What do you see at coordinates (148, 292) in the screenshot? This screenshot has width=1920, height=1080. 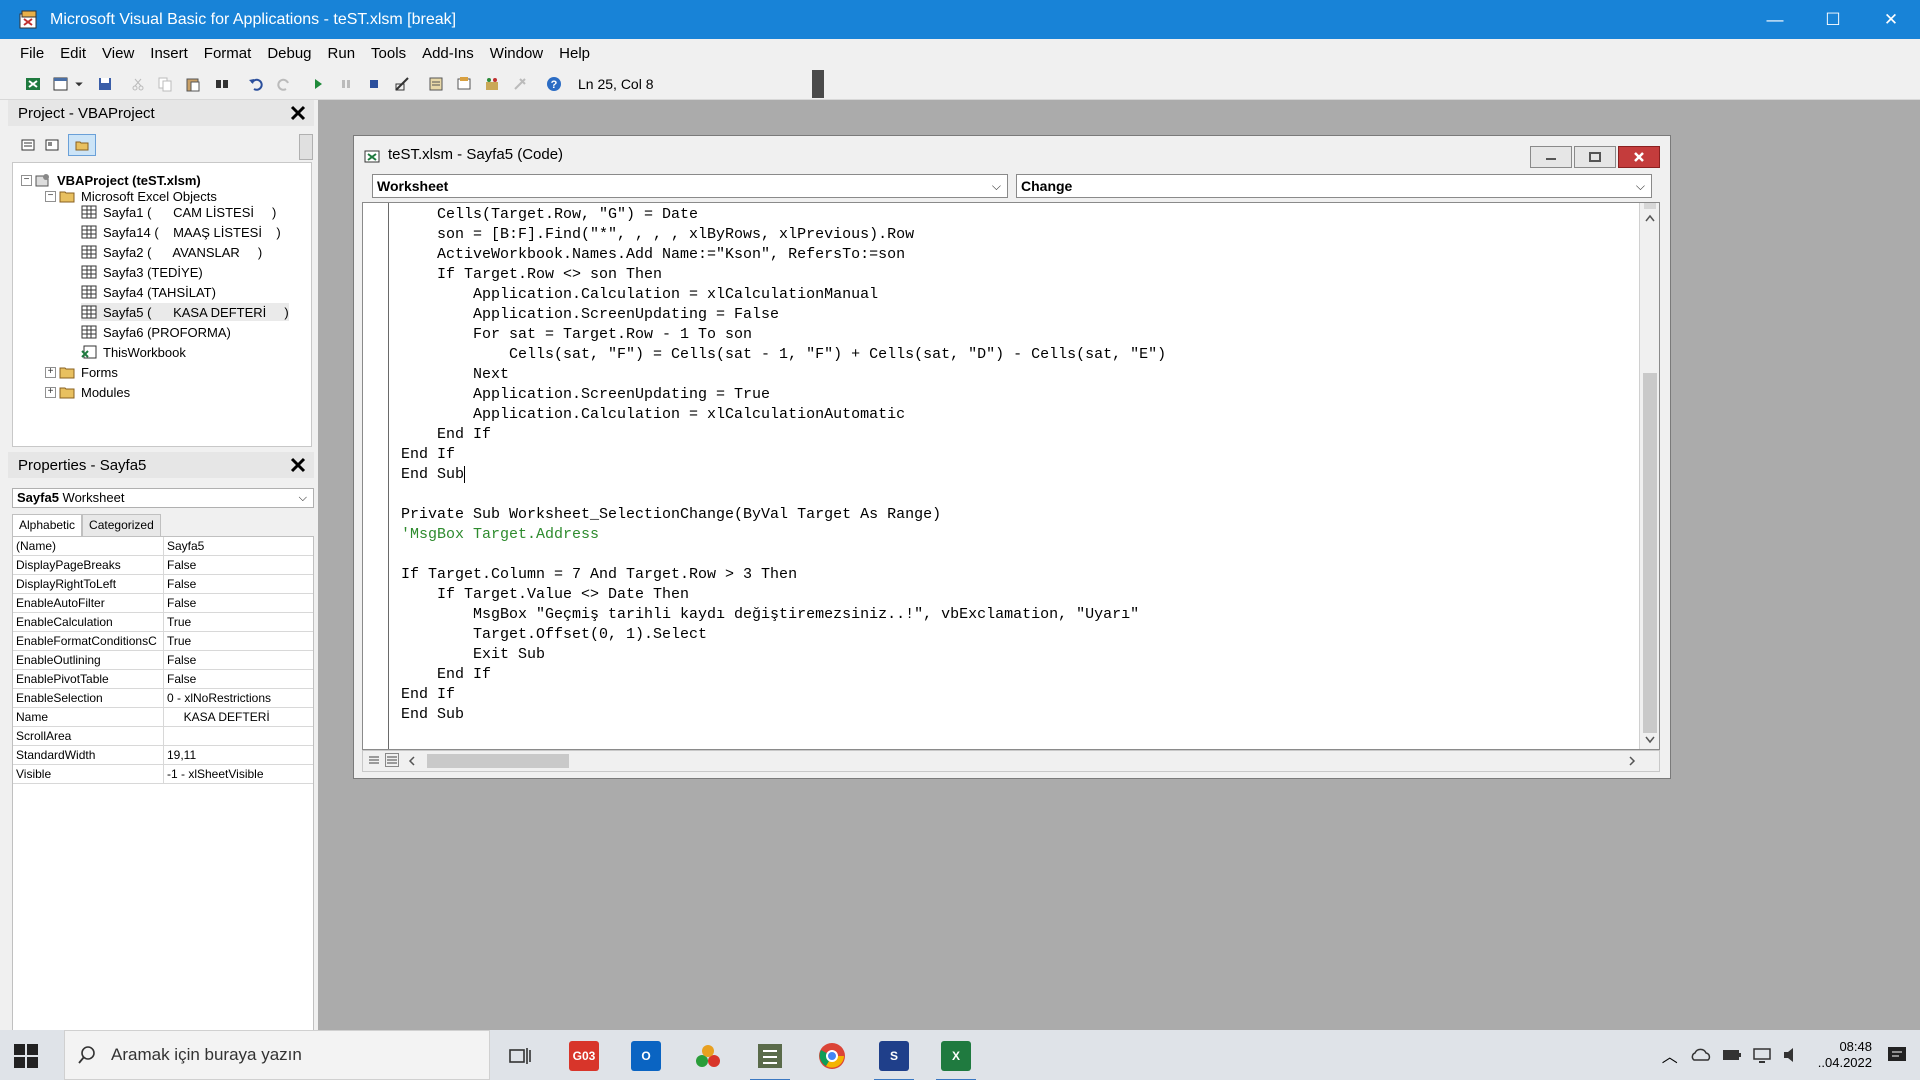 I see `tree-item-sayfa4: Sayfa4 (TAHSİLAT)` at bounding box center [148, 292].